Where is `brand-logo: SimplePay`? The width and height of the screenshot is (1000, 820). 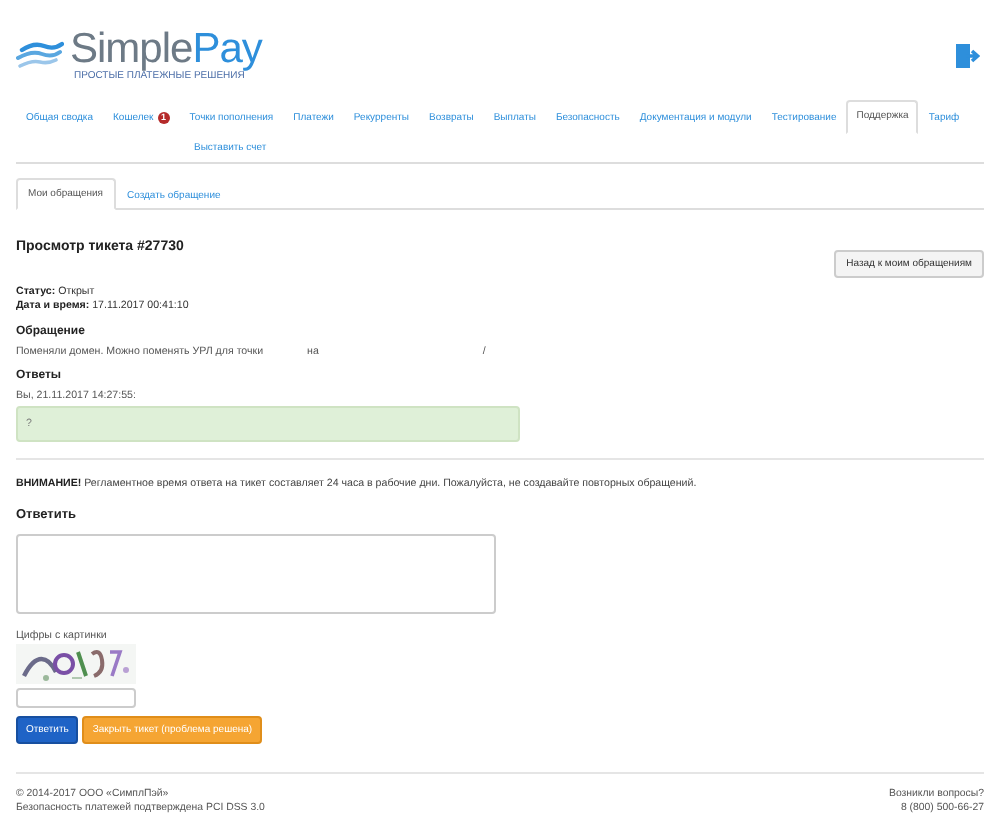
brand-logo: SimplePay is located at coordinates (166, 50).